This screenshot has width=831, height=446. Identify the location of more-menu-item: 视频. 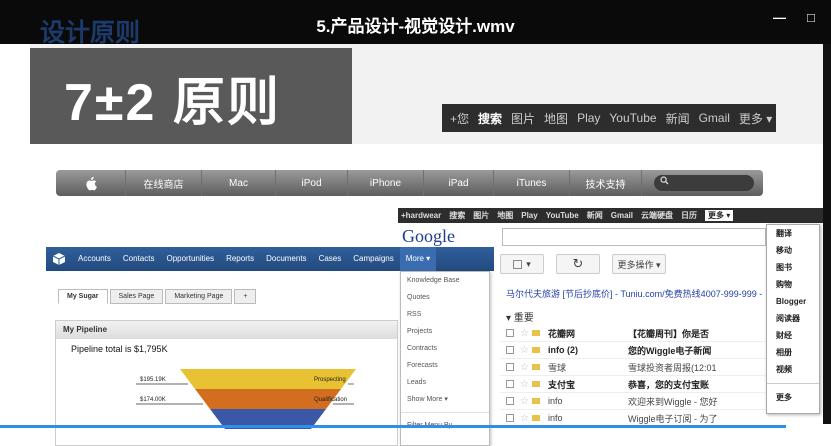
(793, 369).